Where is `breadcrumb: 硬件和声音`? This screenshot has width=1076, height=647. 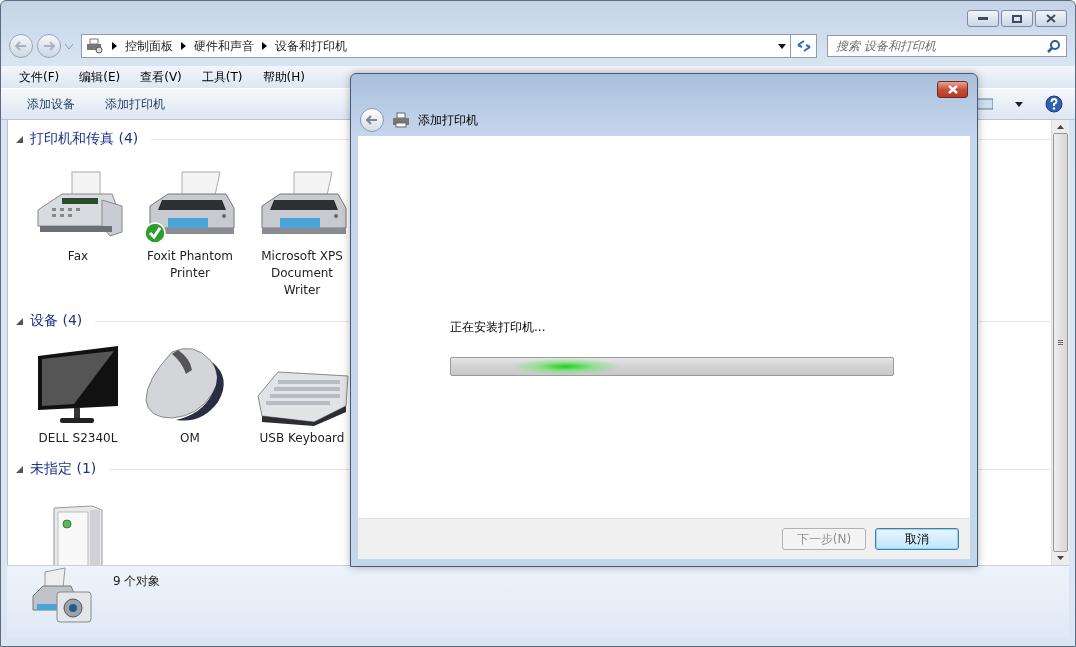 breadcrumb: 硬件和声音 is located at coordinates (224, 46).